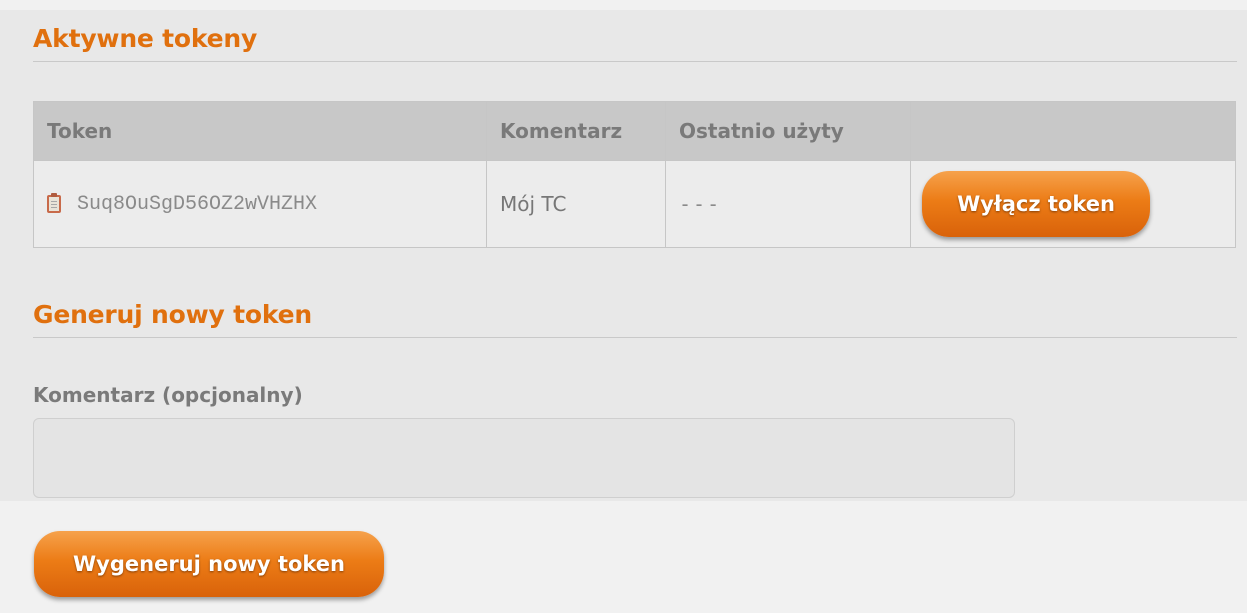  I want to click on last-used-value: ---, so click(700, 204).